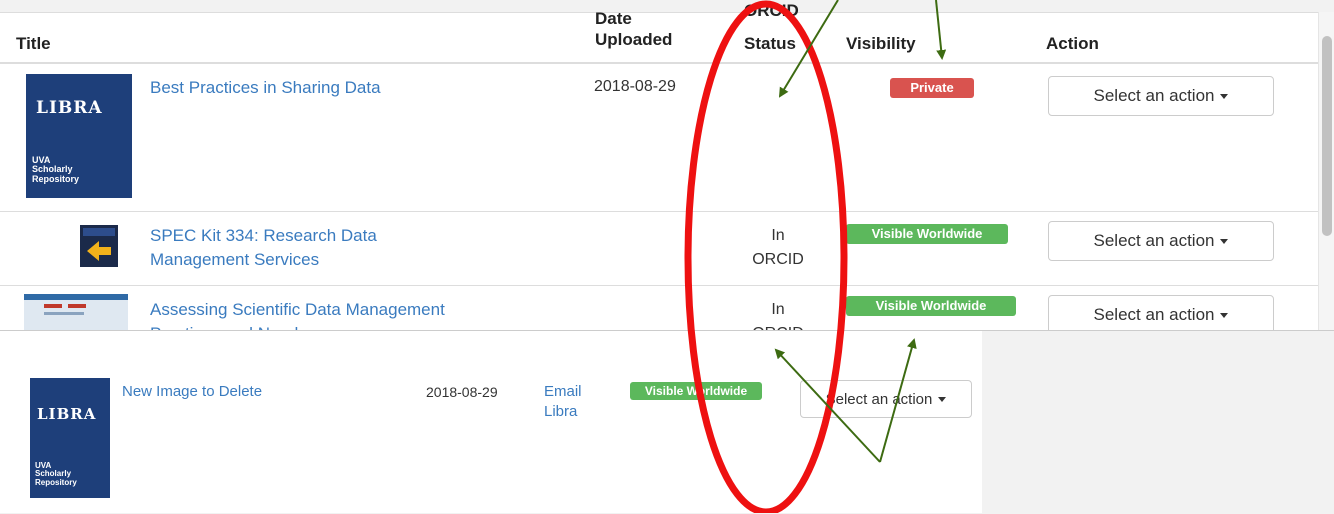 Image resolution: width=1334 pixels, height=514 pixels. Describe the element at coordinates (879, 399) in the screenshot. I see `lower-row-action-label: Select an action` at that location.